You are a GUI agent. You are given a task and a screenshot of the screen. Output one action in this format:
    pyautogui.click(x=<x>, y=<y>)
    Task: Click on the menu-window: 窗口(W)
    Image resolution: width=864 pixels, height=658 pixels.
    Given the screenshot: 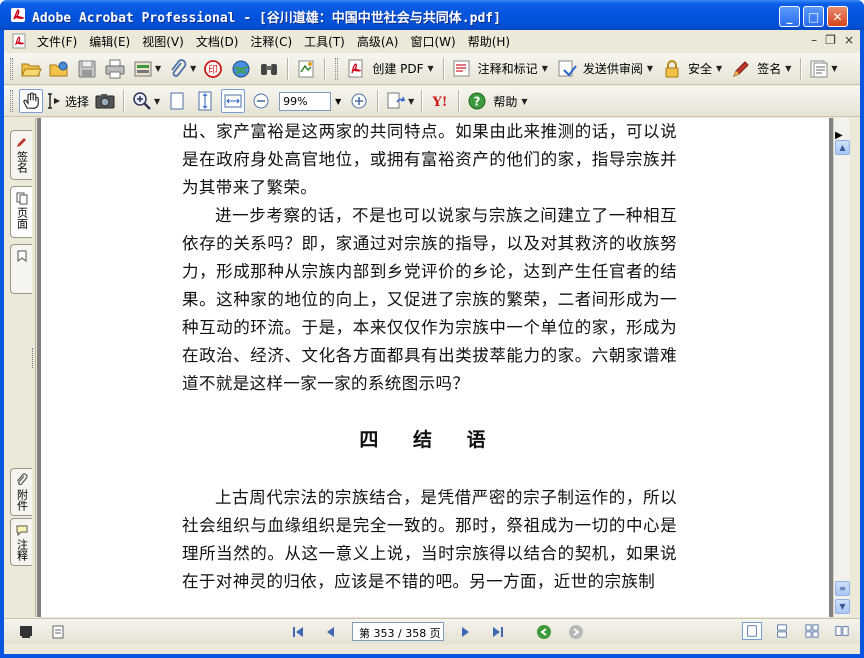 What is the action you would take?
    pyautogui.click(x=432, y=41)
    